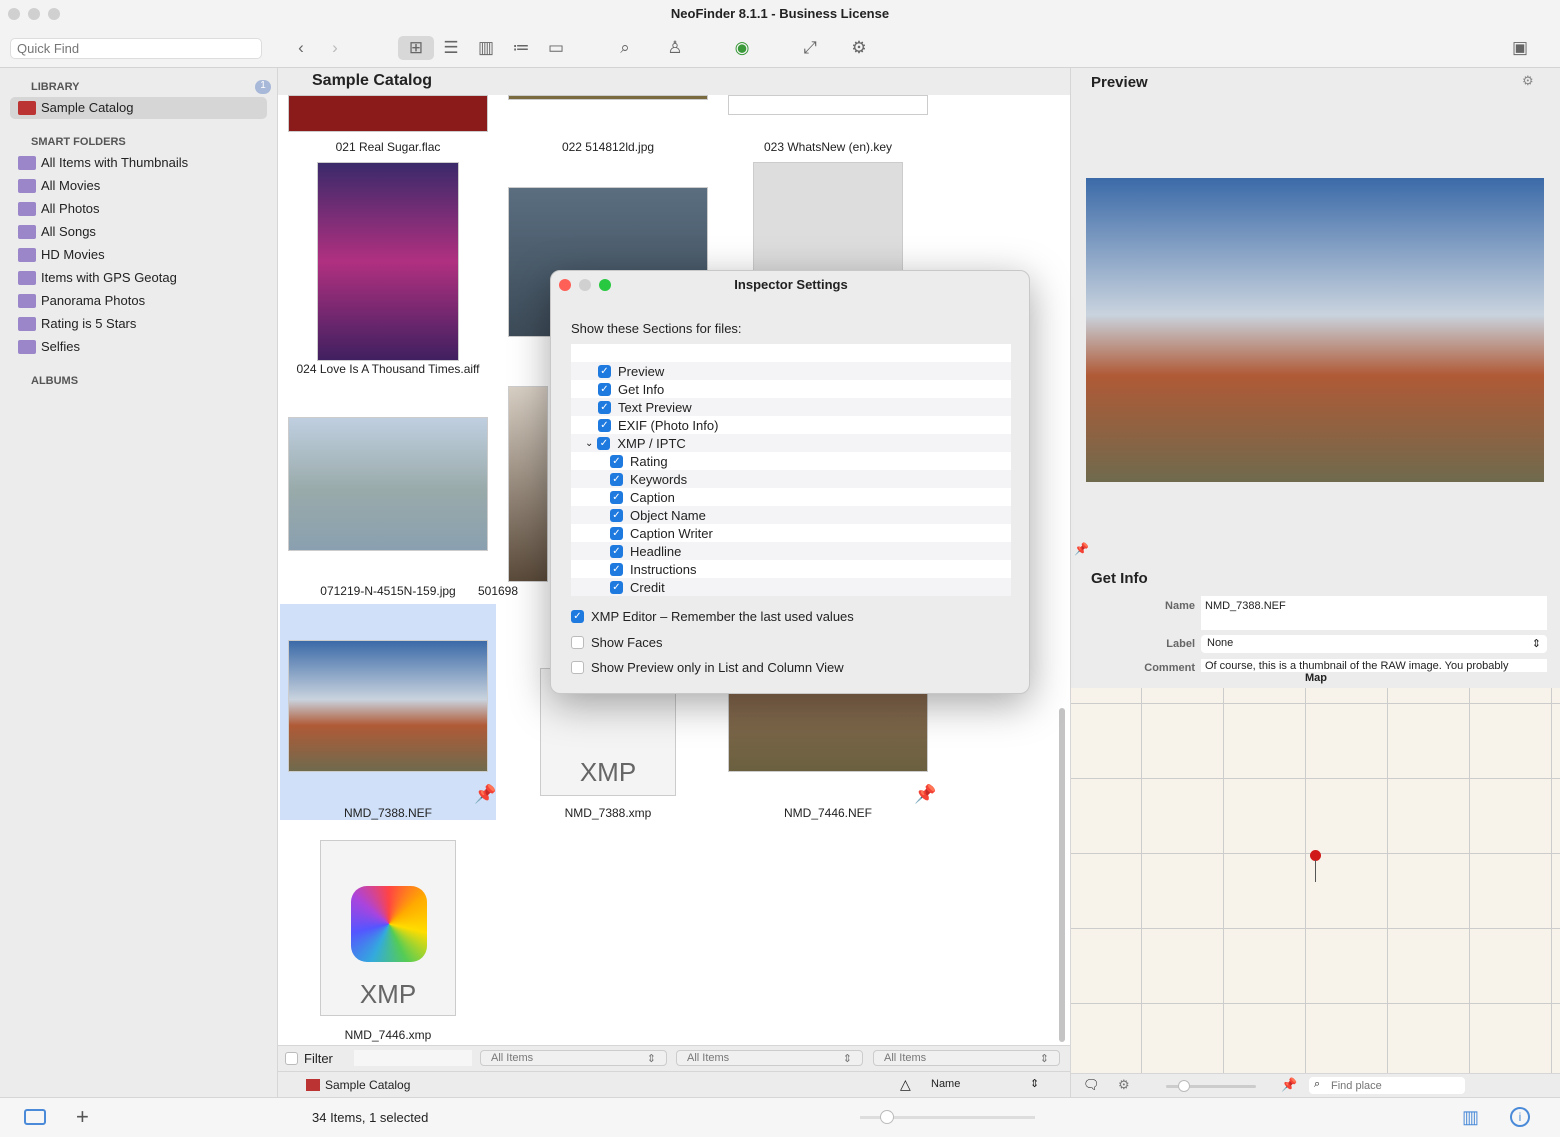 This screenshot has width=1560, height=1137. Describe the element at coordinates (577, 616) in the screenshot. I see `option-checkbox: ✓` at that location.